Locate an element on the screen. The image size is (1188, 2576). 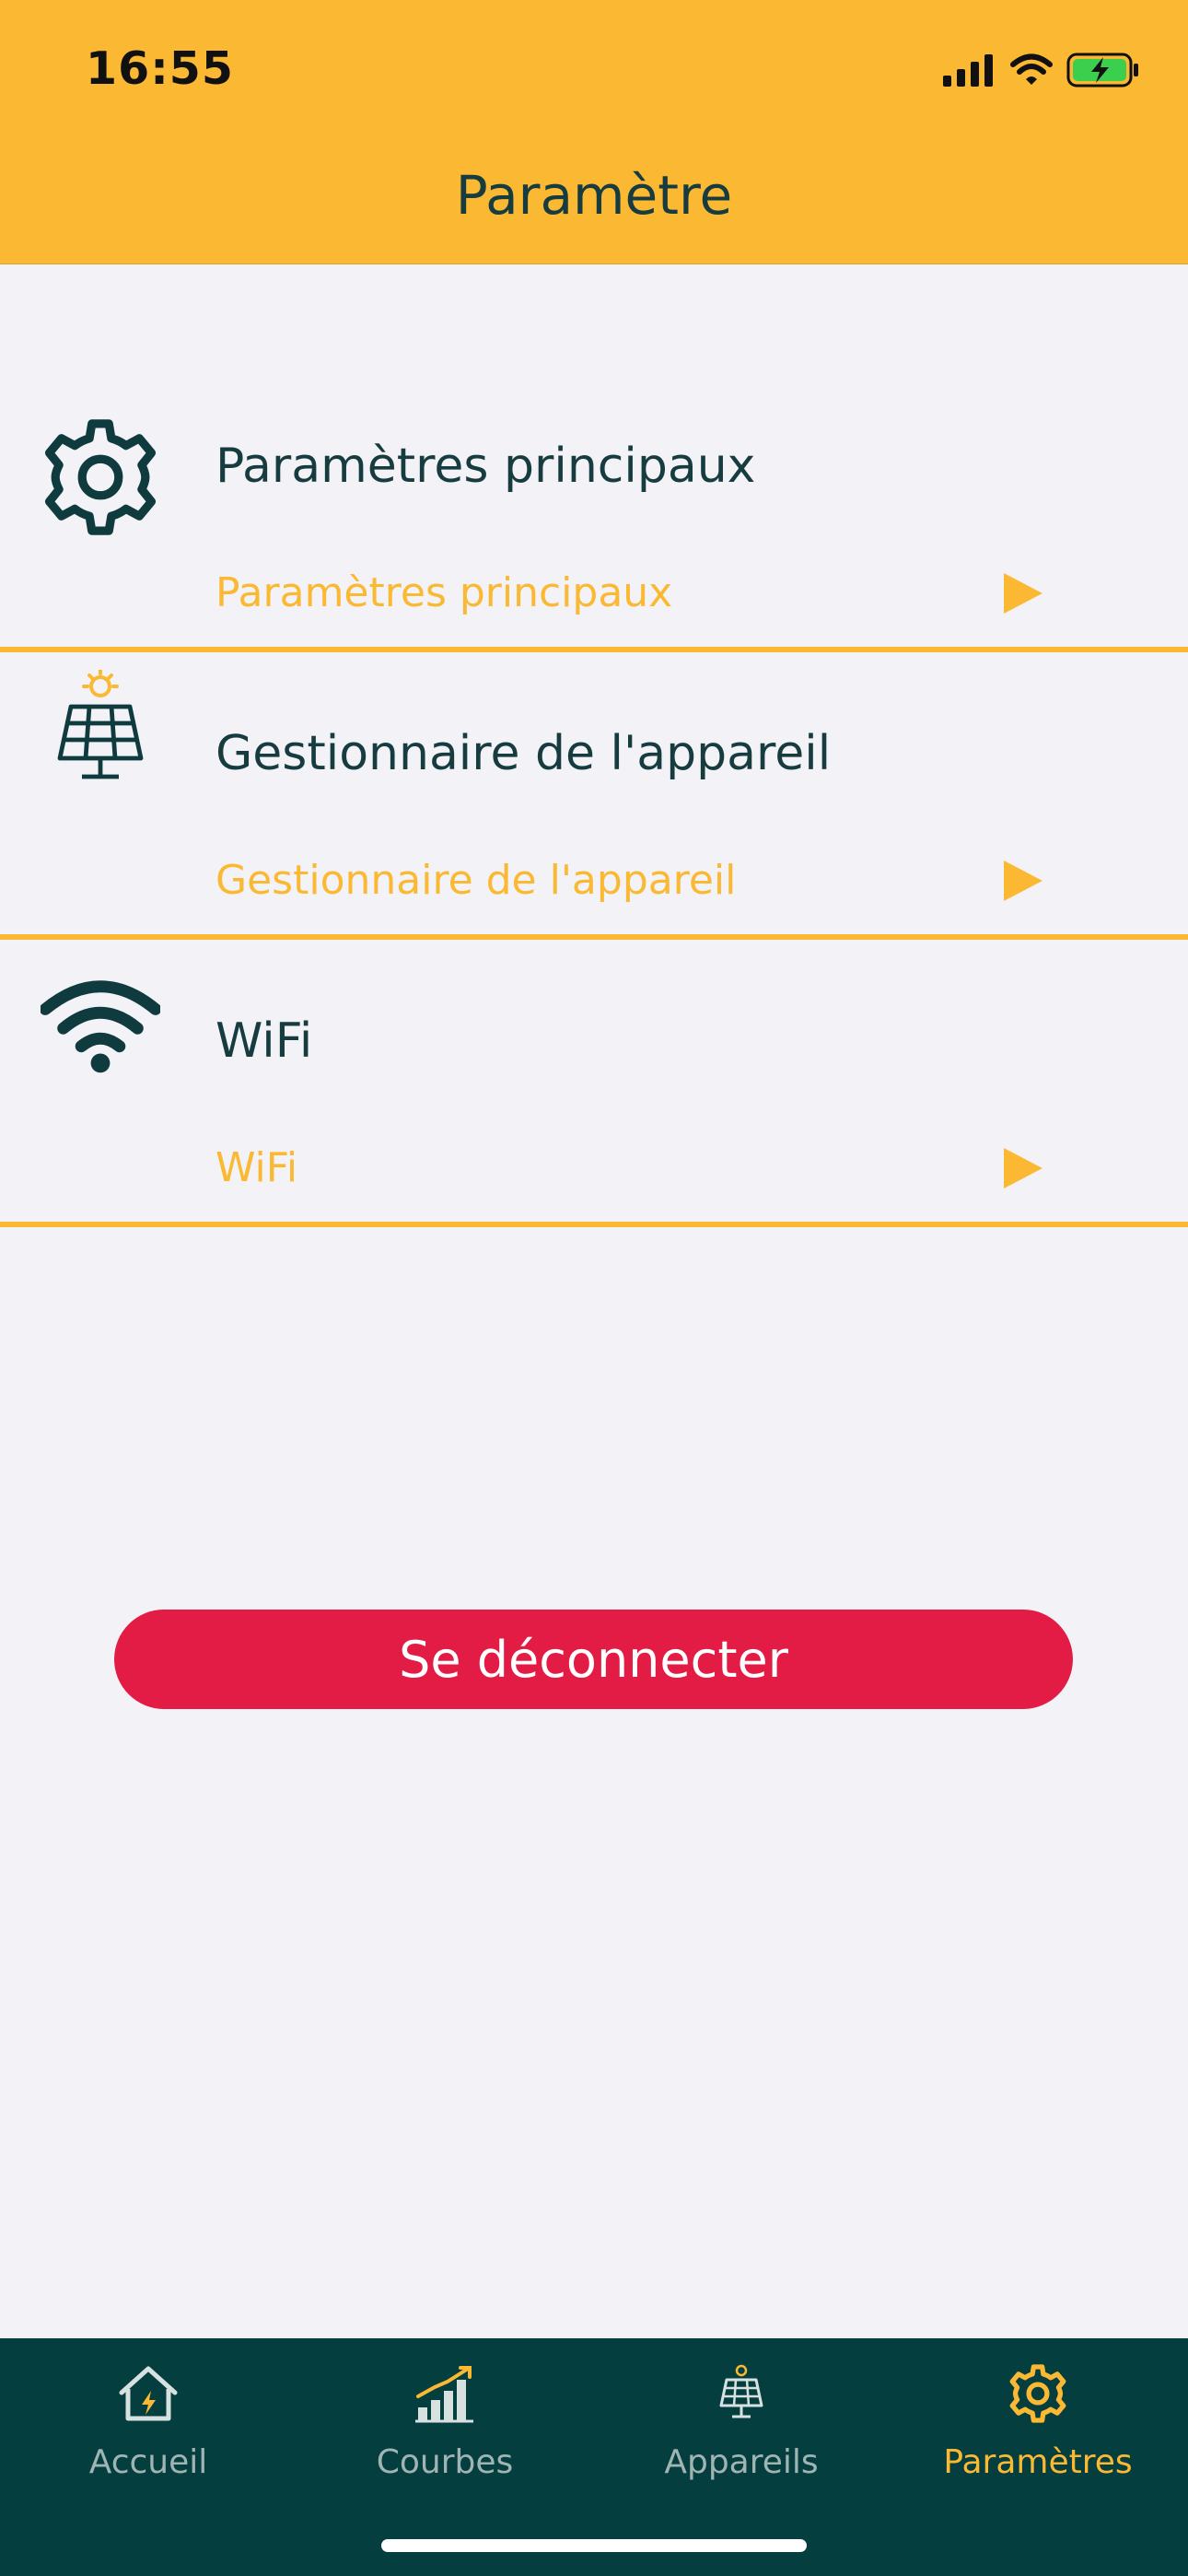
tab-label: Paramètres is located at coordinates (1038, 2462).